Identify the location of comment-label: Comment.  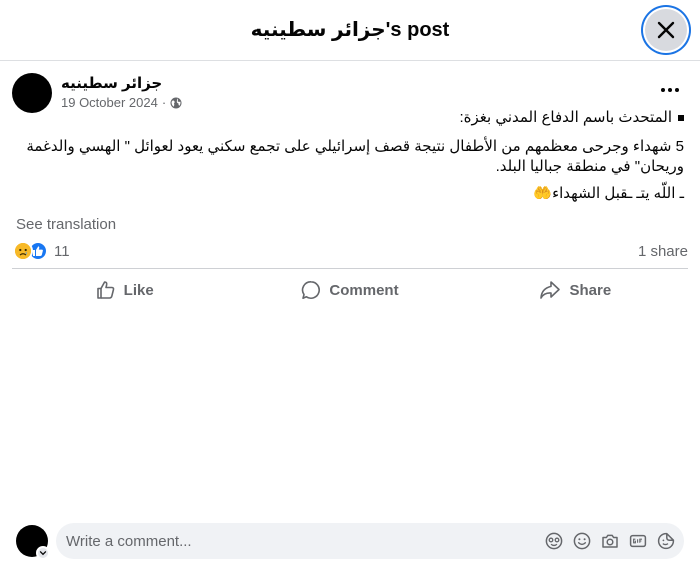
(364, 290).